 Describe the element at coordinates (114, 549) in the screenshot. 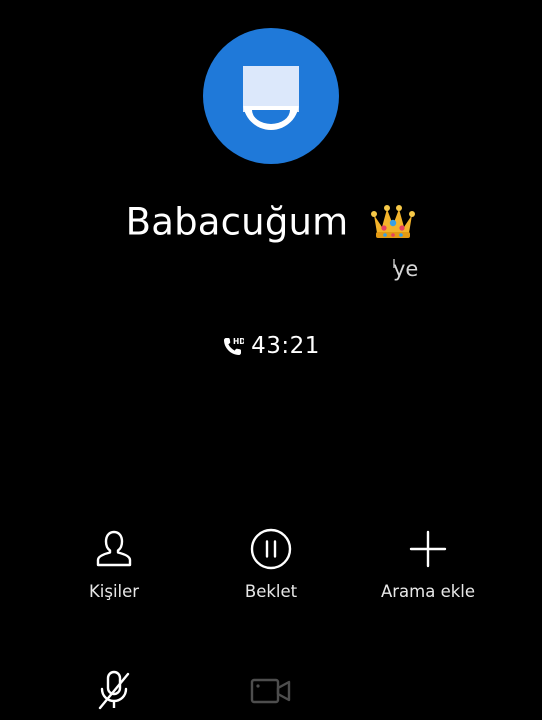

I see `contacts-icon` at that location.